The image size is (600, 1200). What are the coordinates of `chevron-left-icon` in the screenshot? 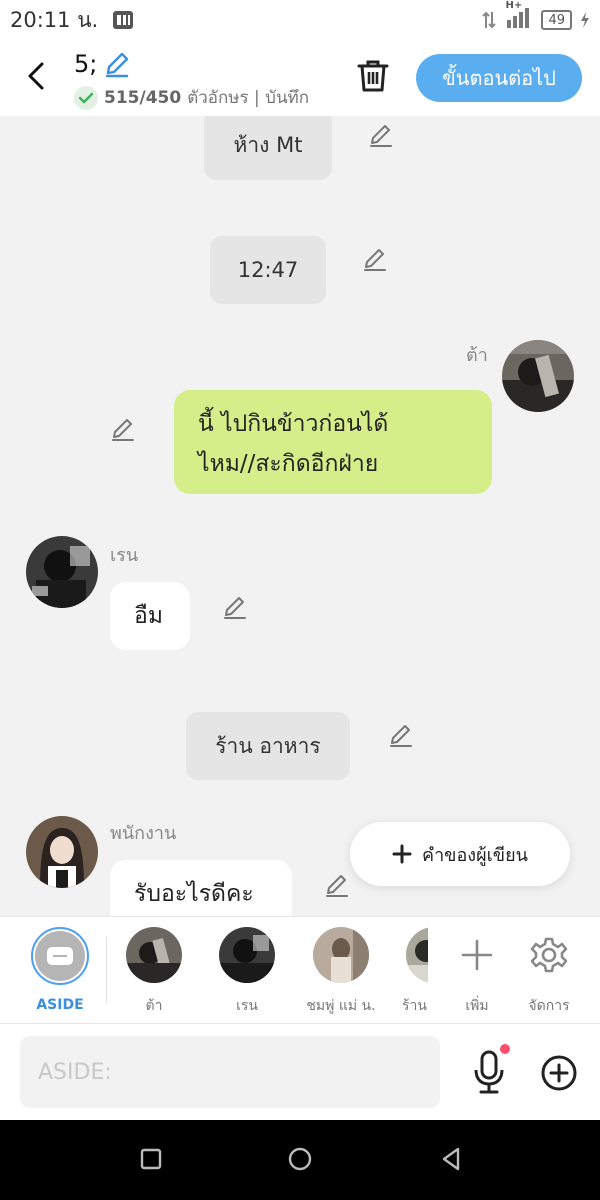 It's located at (36, 76).